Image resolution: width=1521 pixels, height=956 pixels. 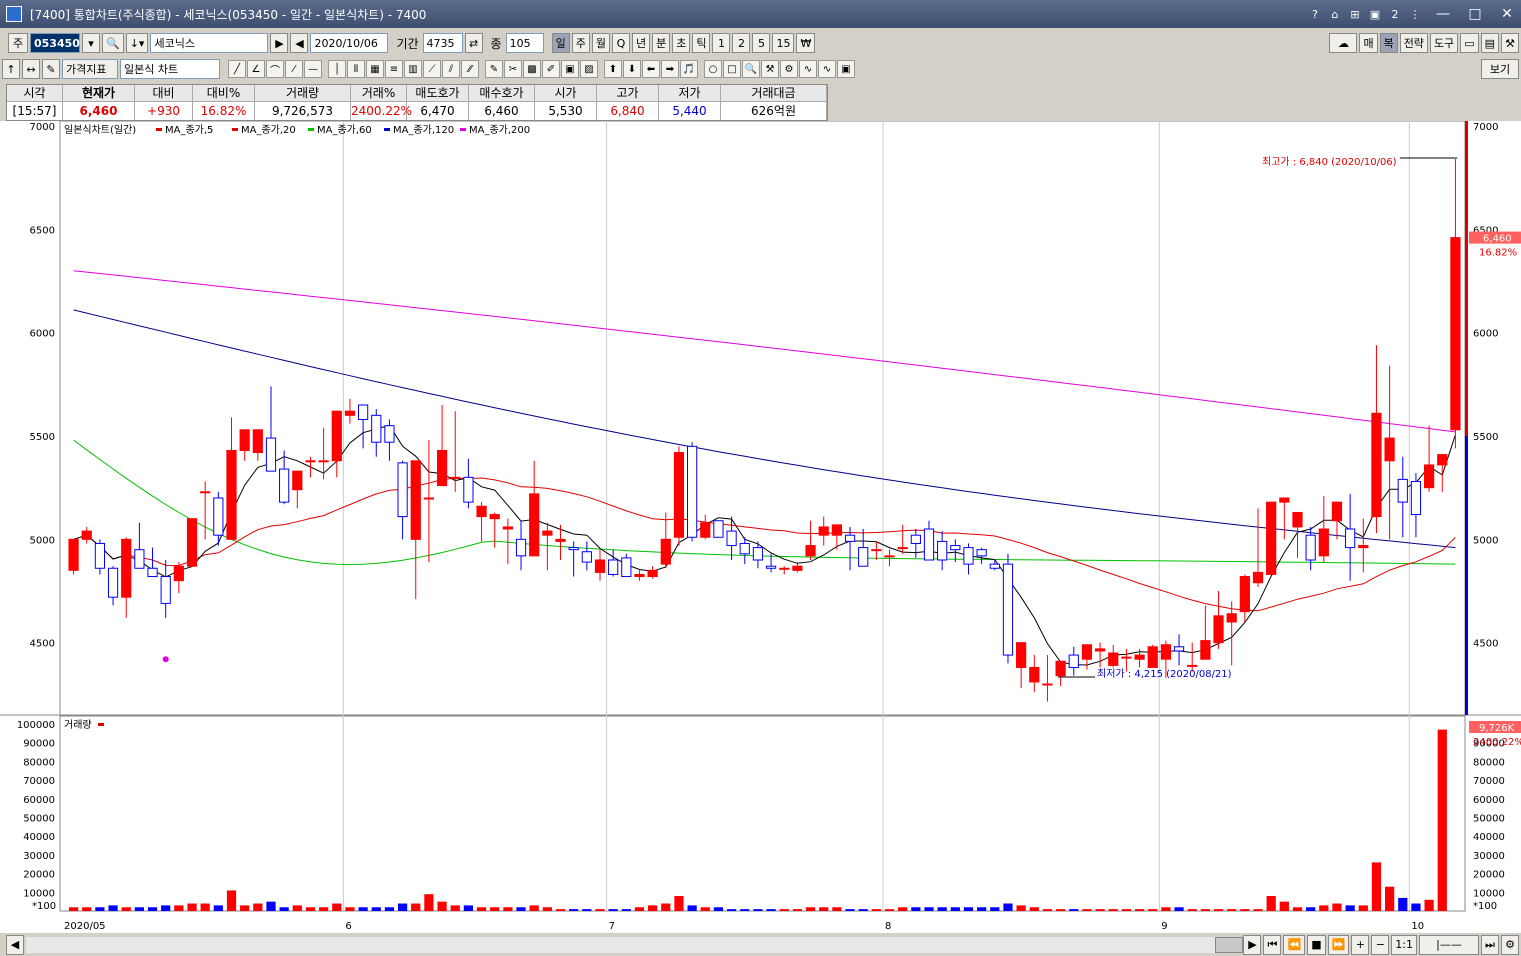 I want to click on period-quarter: Q, so click(x=620, y=43).